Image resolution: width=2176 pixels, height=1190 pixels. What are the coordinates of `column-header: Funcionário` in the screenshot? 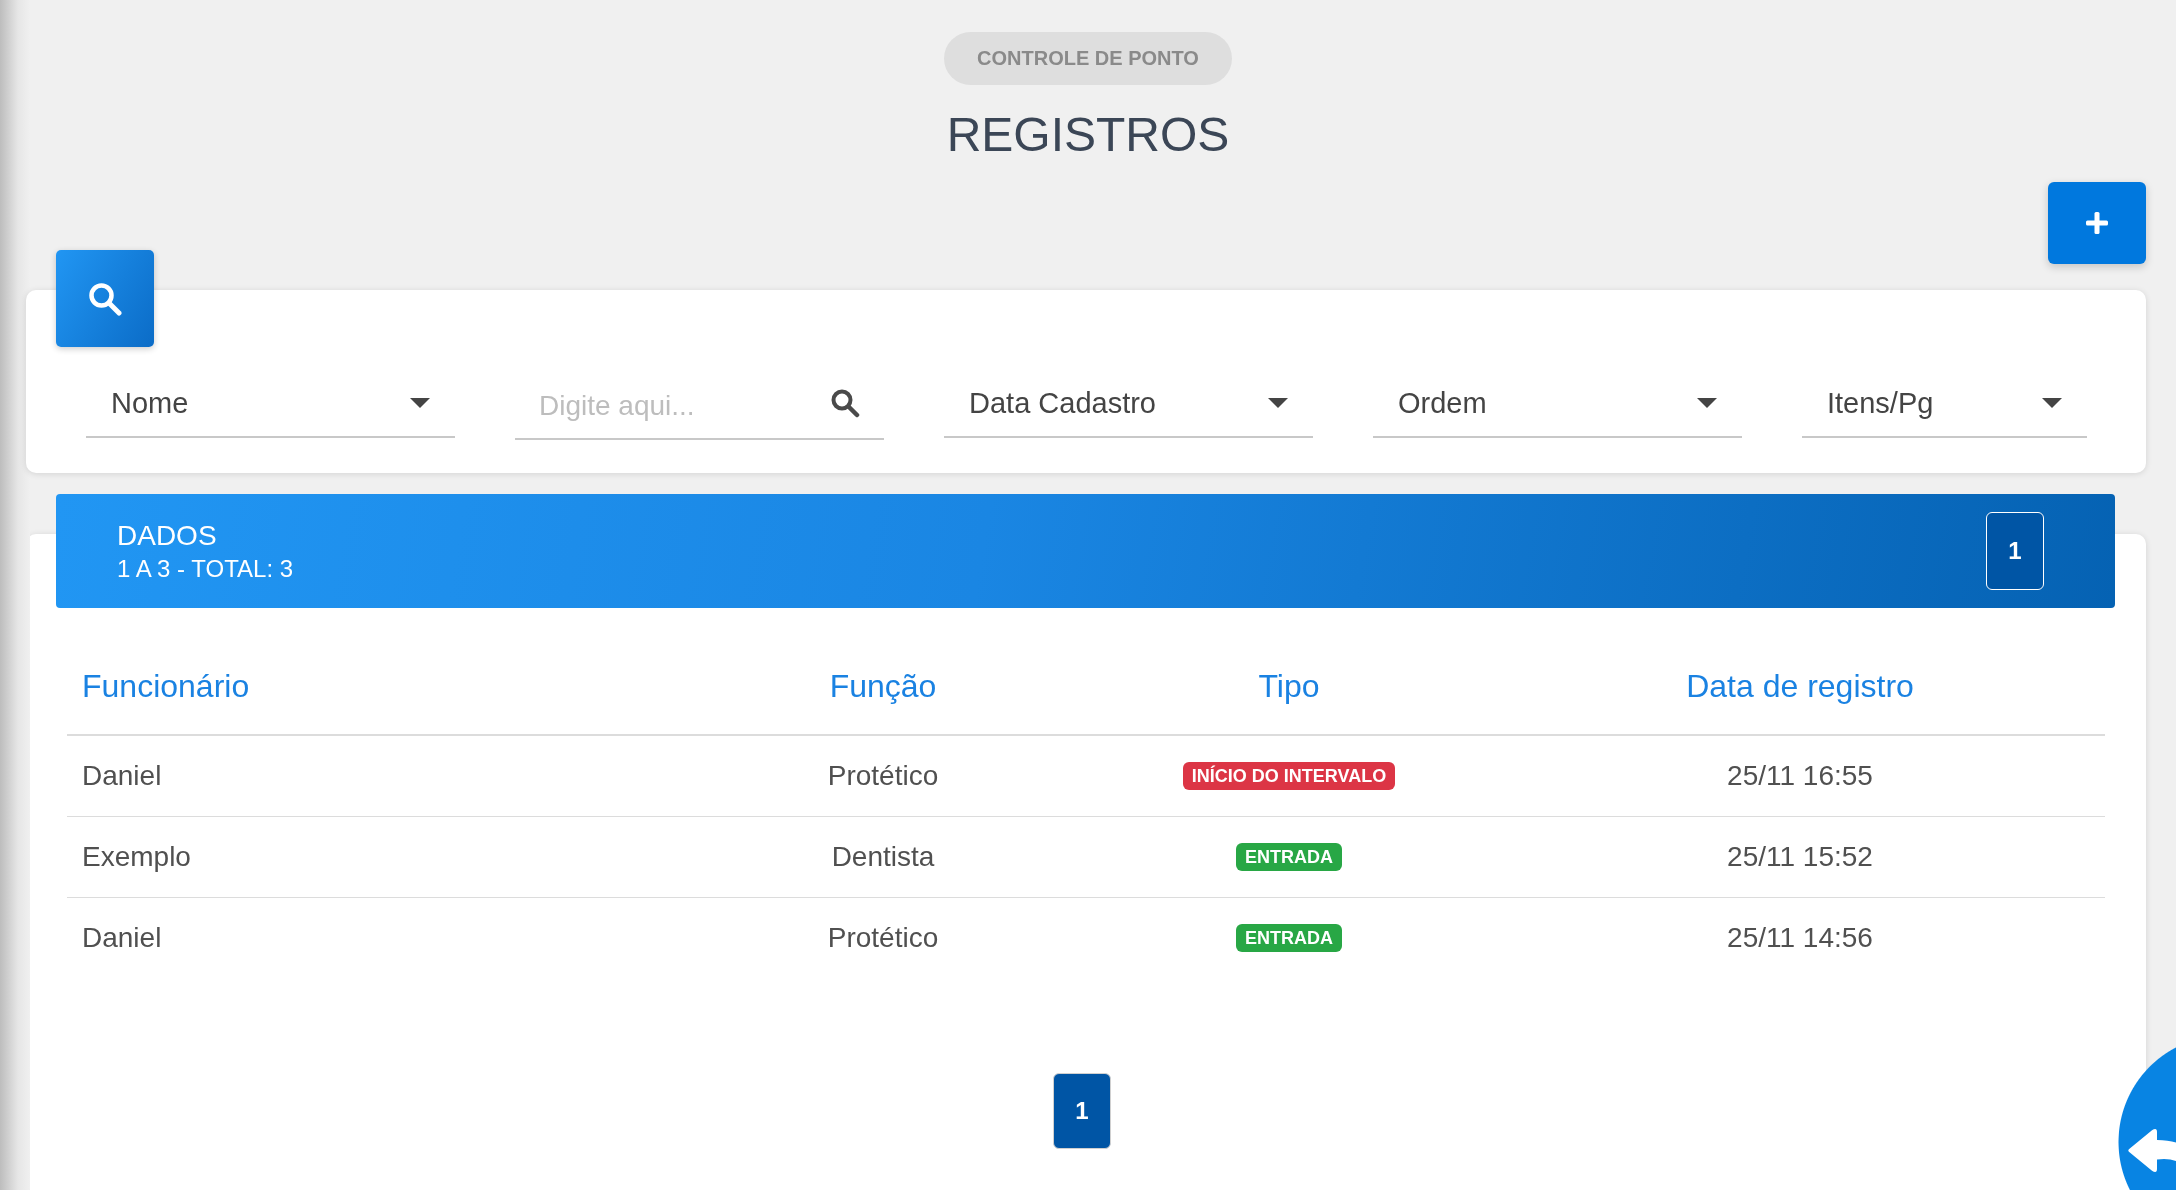 It's located at (166, 686).